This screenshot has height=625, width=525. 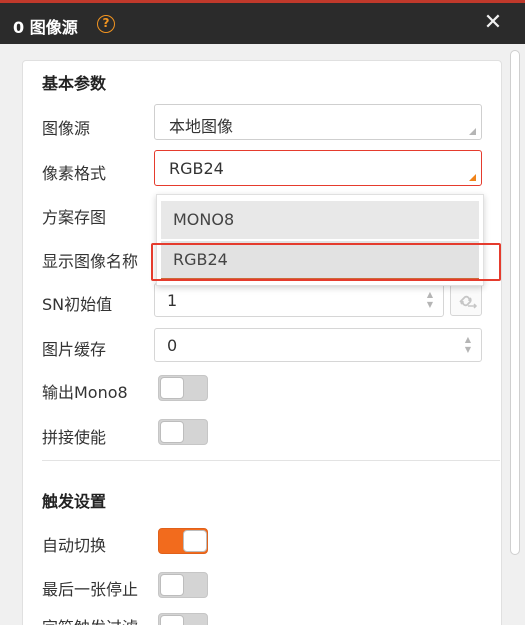 I want to click on output-mono8-label: 输出Mono8, so click(x=85, y=392).